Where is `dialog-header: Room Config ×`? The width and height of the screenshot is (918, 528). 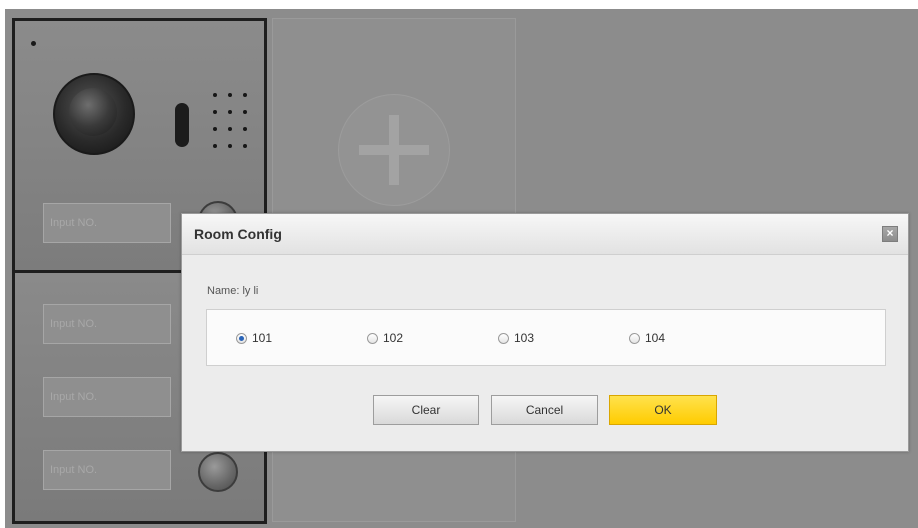 dialog-header: Room Config × is located at coordinates (545, 234).